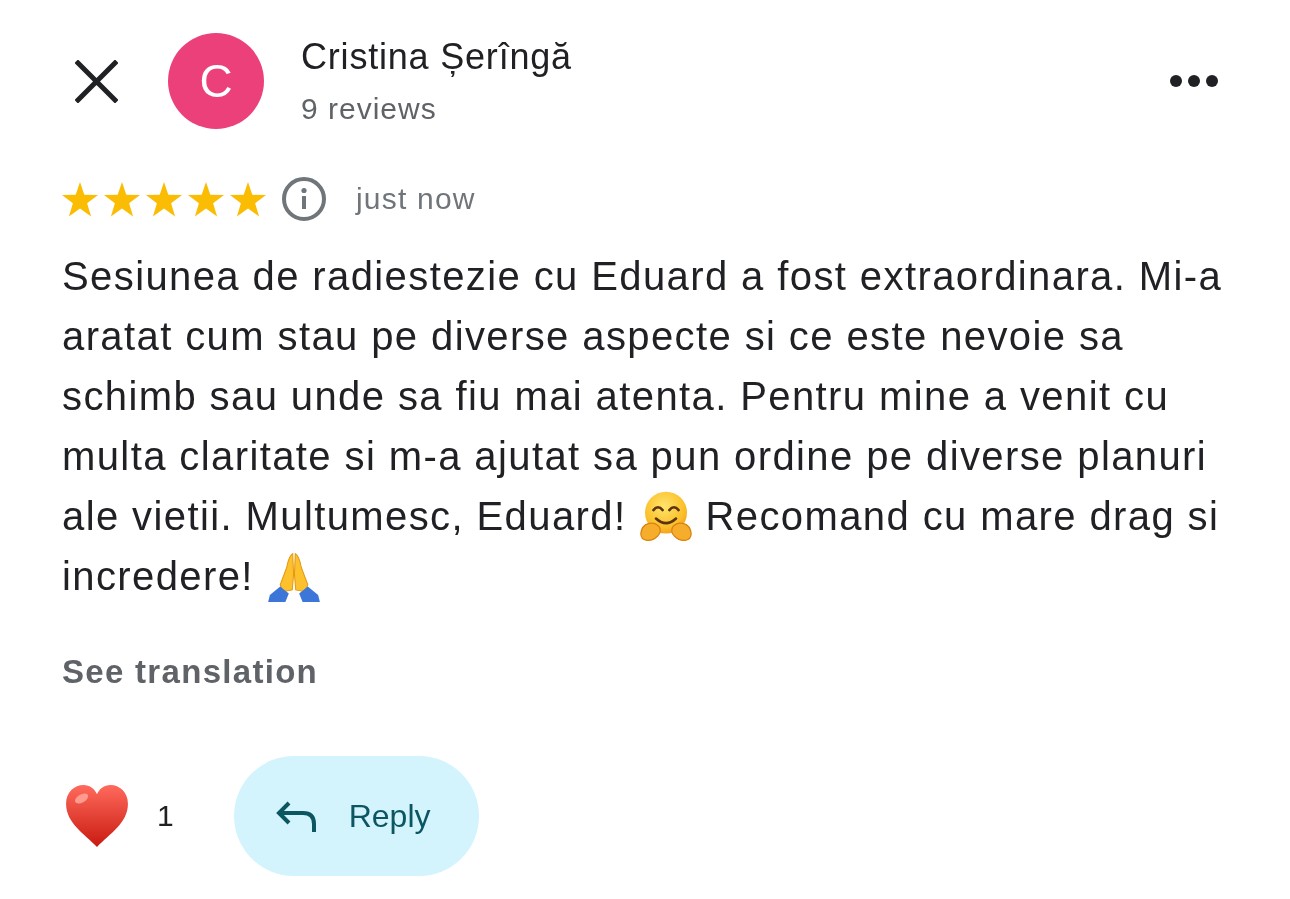 The image size is (1290, 899). What do you see at coordinates (296, 816) in the screenshot?
I see `reply-arrow-icon` at bounding box center [296, 816].